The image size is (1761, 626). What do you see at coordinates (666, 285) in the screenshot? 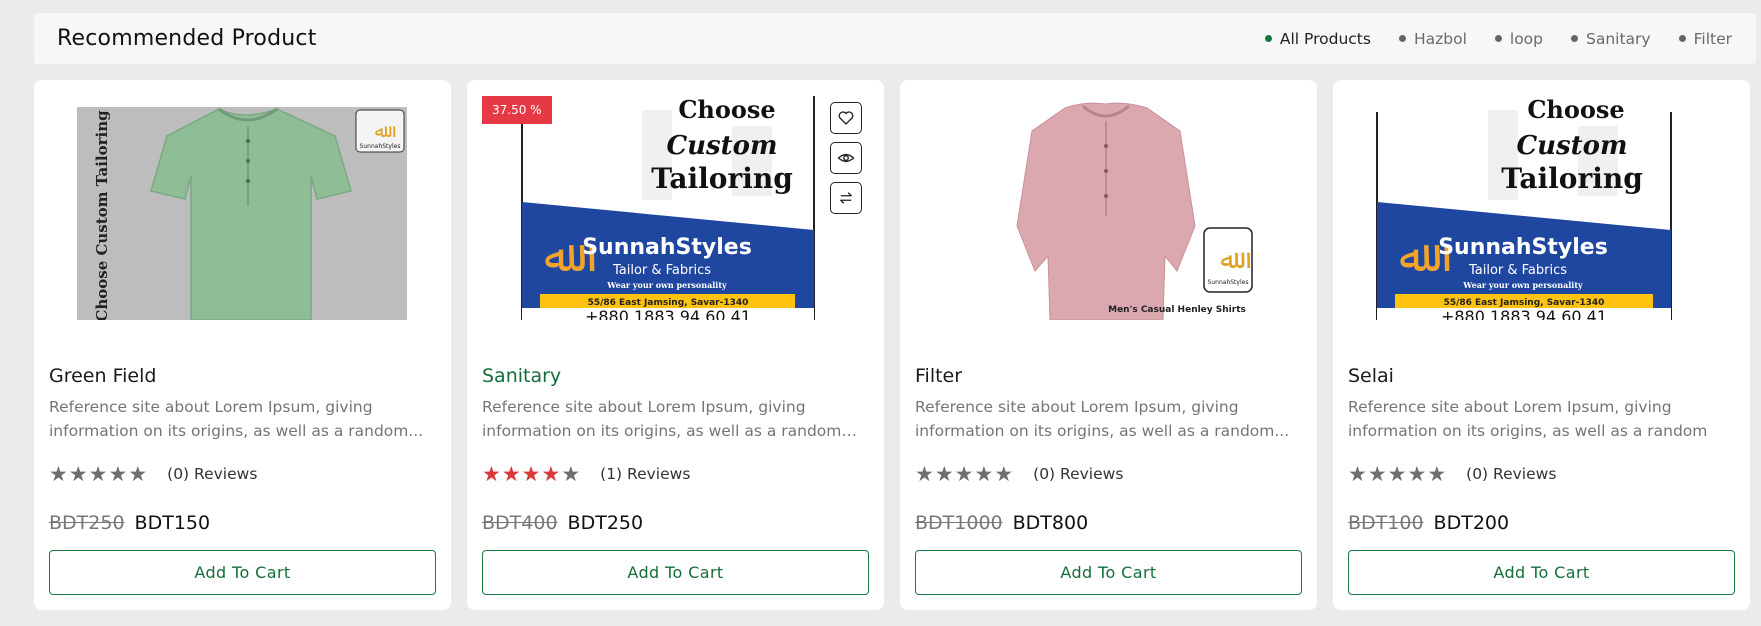
I see `banner-tagline: Wear your own personality` at bounding box center [666, 285].